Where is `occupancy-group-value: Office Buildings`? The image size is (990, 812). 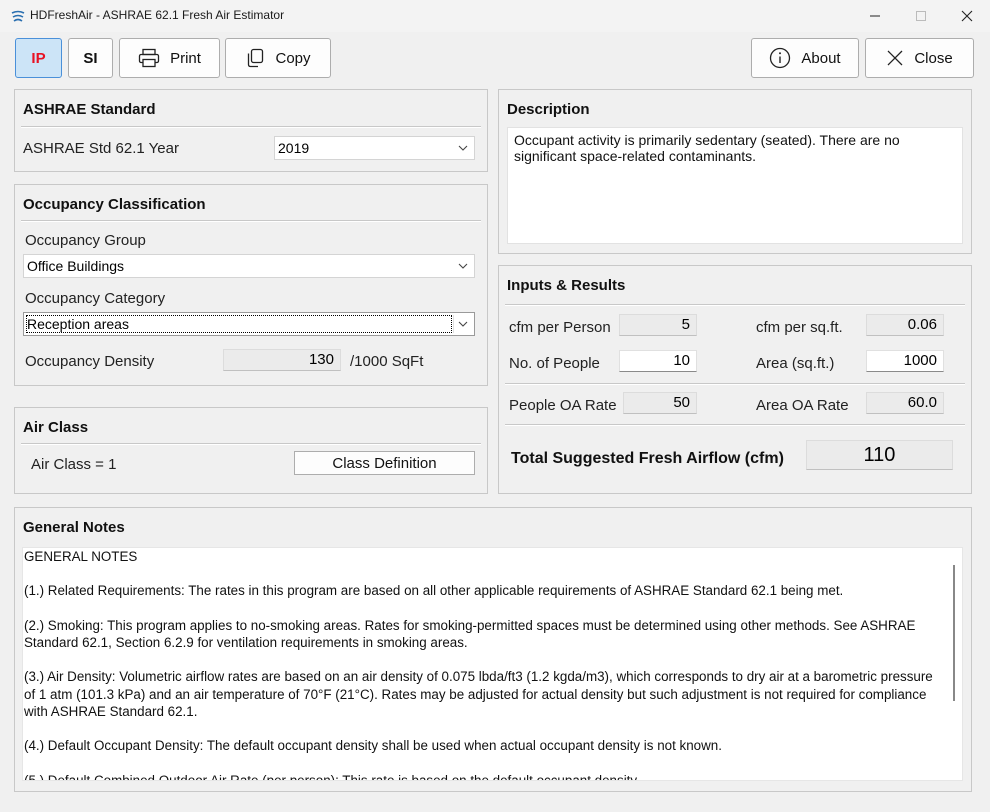 occupancy-group-value: Office Buildings is located at coordinates (76, 266).